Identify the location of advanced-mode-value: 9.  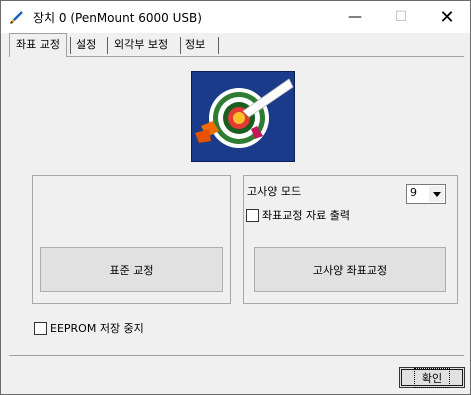
(413, 192).